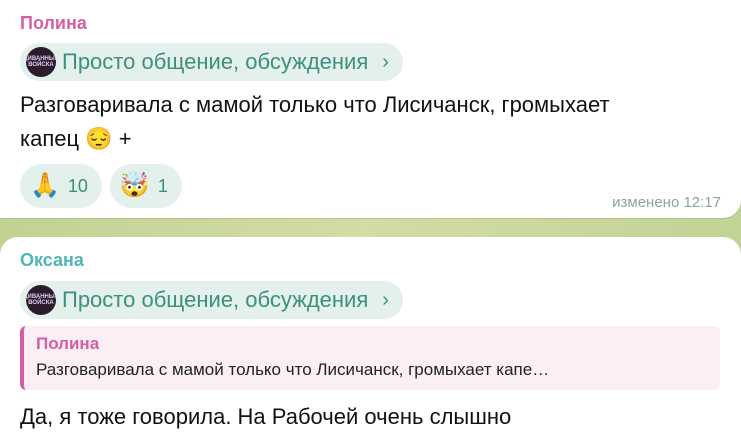 The image size is (741, 447). I want to click on reaction-count: 1, so click(162, 185).